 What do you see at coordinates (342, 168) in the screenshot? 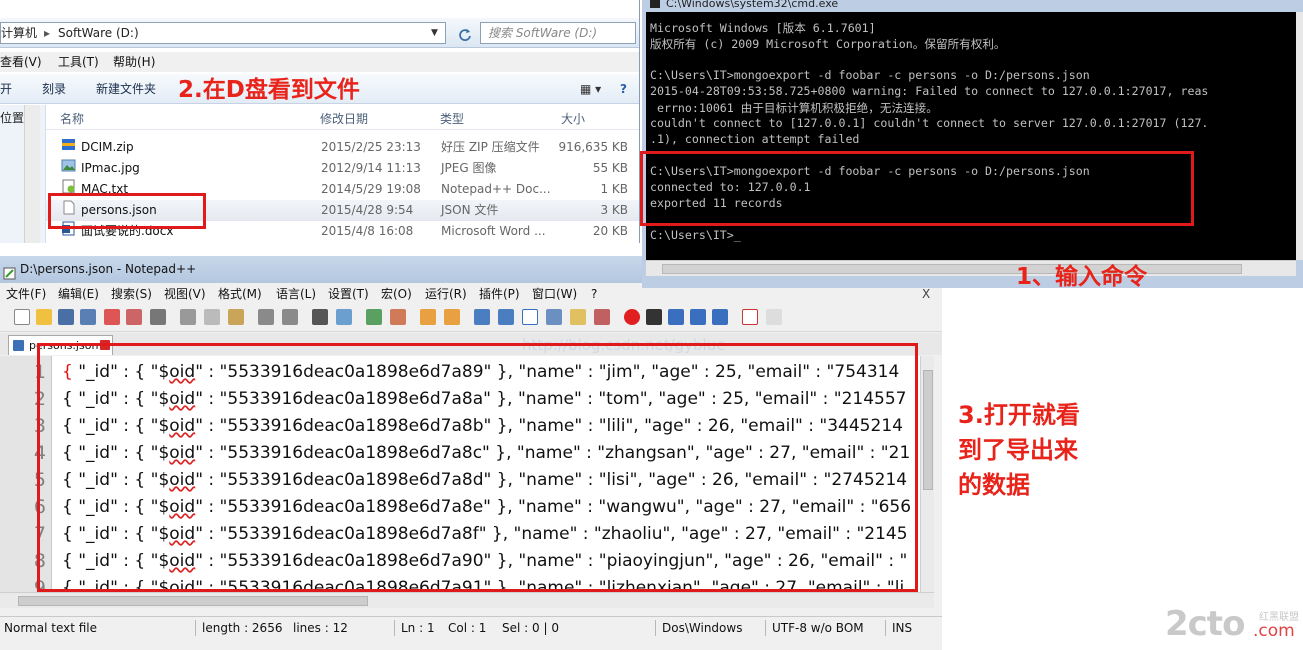
I see `file-row-ipmac: IPmac.jpg 2012/9/14 11:13 JPEG 图像 55 KB` at bounding box center [342, 168].